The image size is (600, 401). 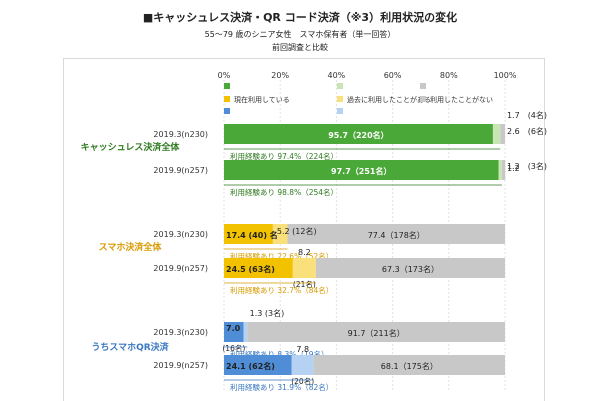 What do you see at coordinates (337, 75) in the screenshot?
I see `x-tick-label: 40%` at bounding box center [337, 75].